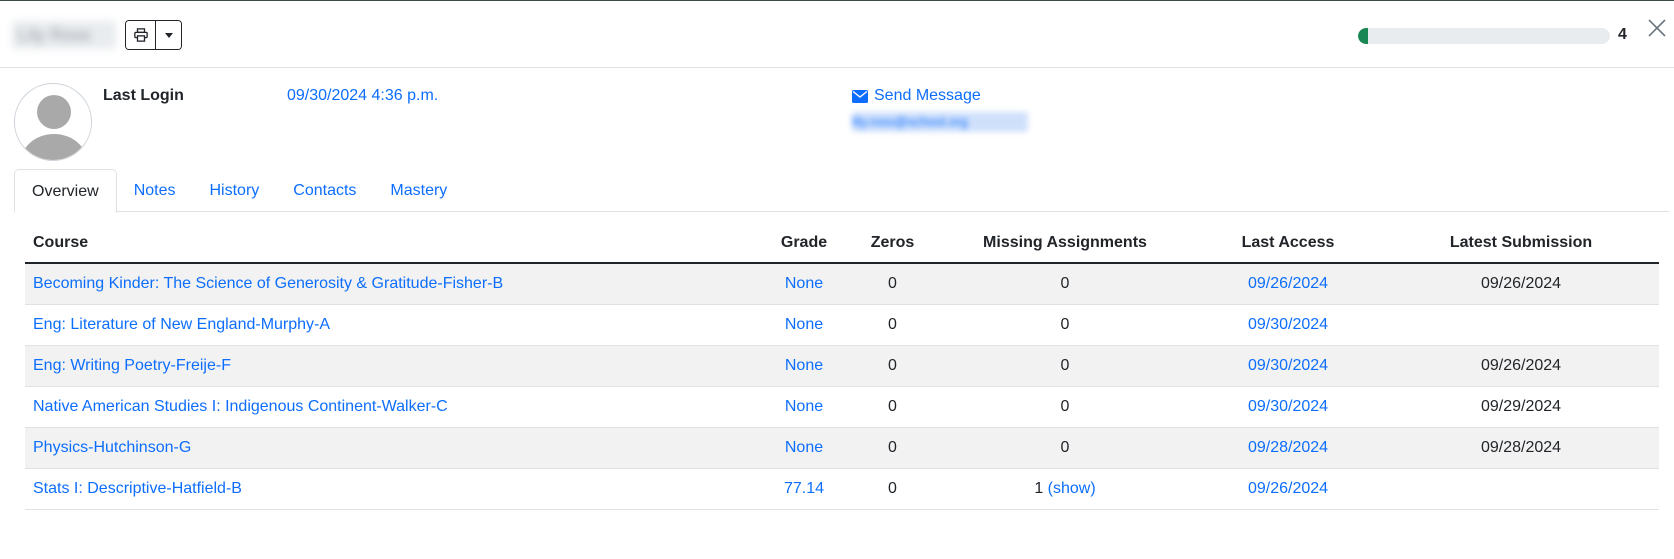  I want to click on column-header-last-access: Last Access, so click(1288, 244).